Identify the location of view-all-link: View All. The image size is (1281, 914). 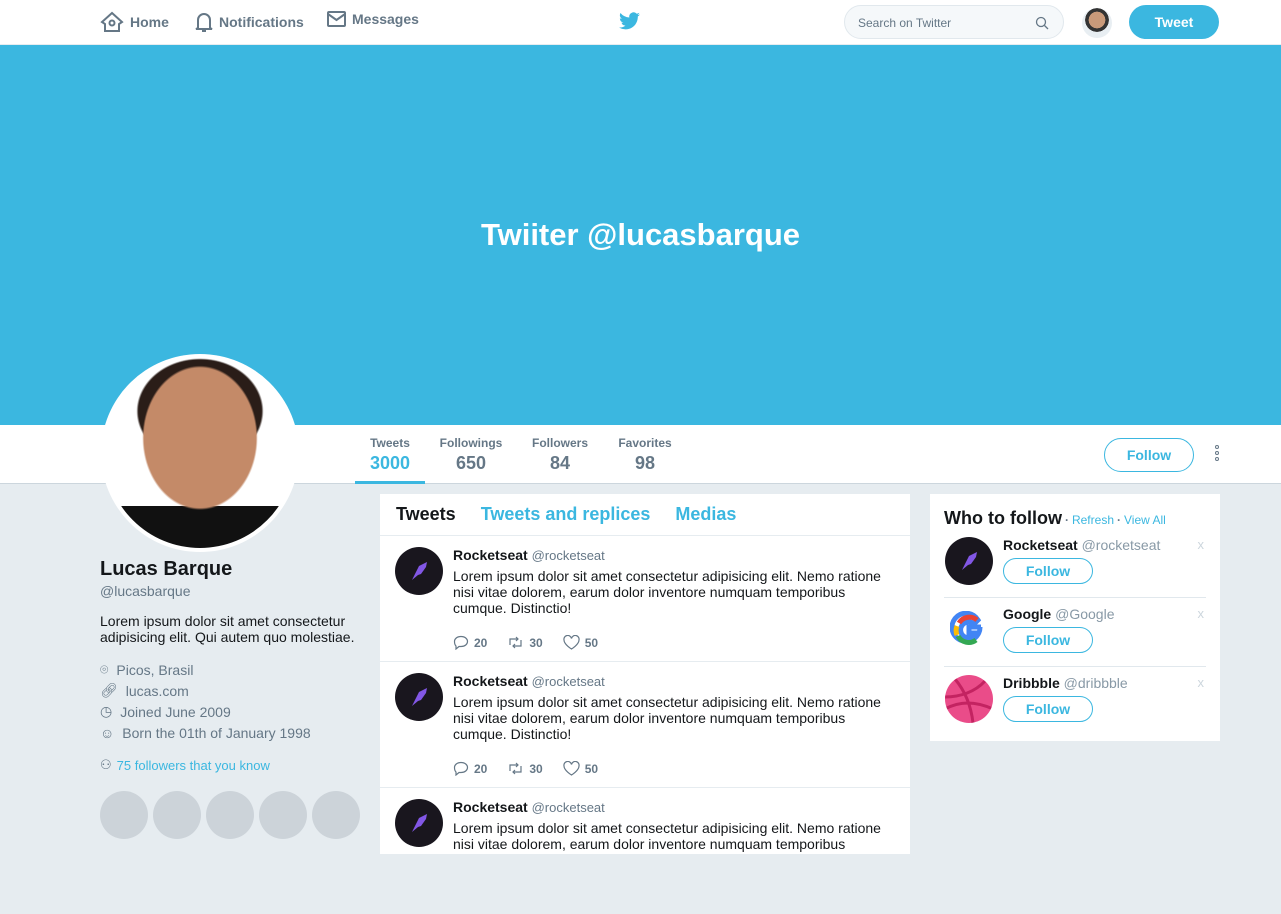
(1145, 520).